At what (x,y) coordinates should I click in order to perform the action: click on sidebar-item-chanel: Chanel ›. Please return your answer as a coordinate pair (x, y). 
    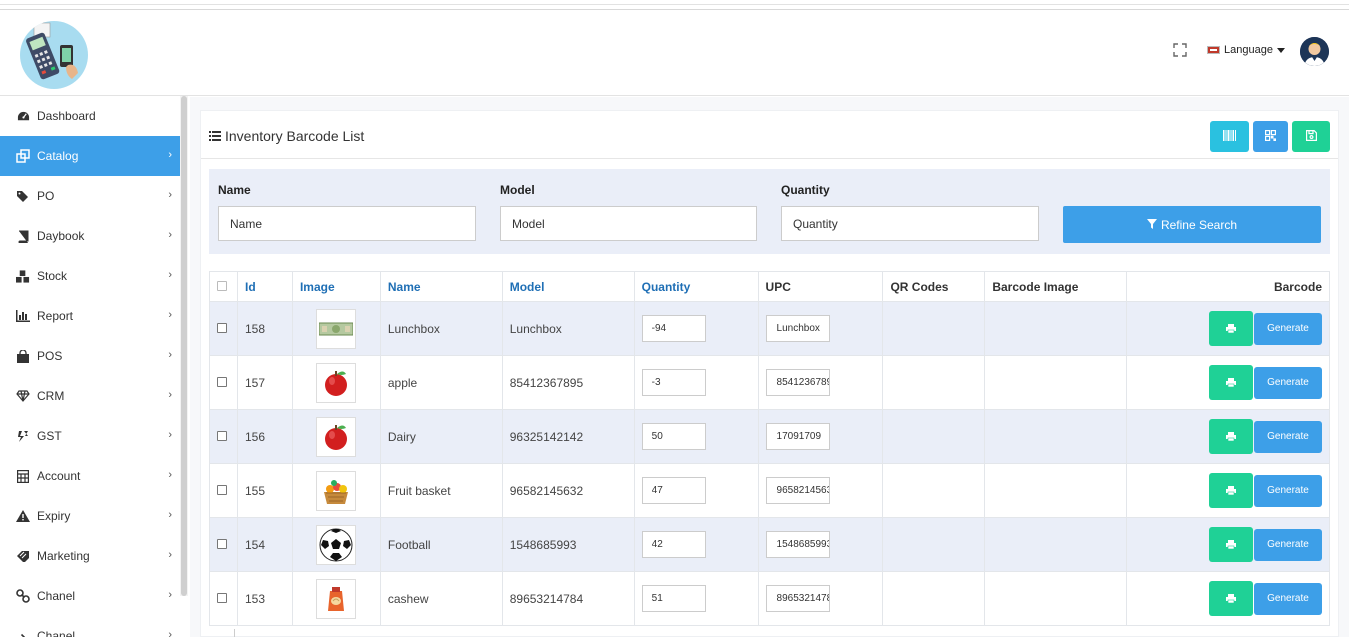
    Looking at the image, I should click on (90, 596).